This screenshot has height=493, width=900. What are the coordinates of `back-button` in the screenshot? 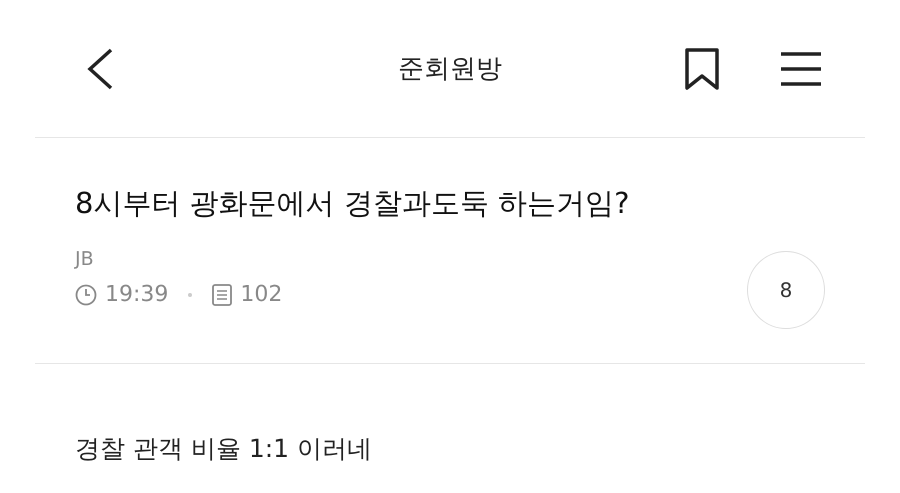 It's located at (100, 68).